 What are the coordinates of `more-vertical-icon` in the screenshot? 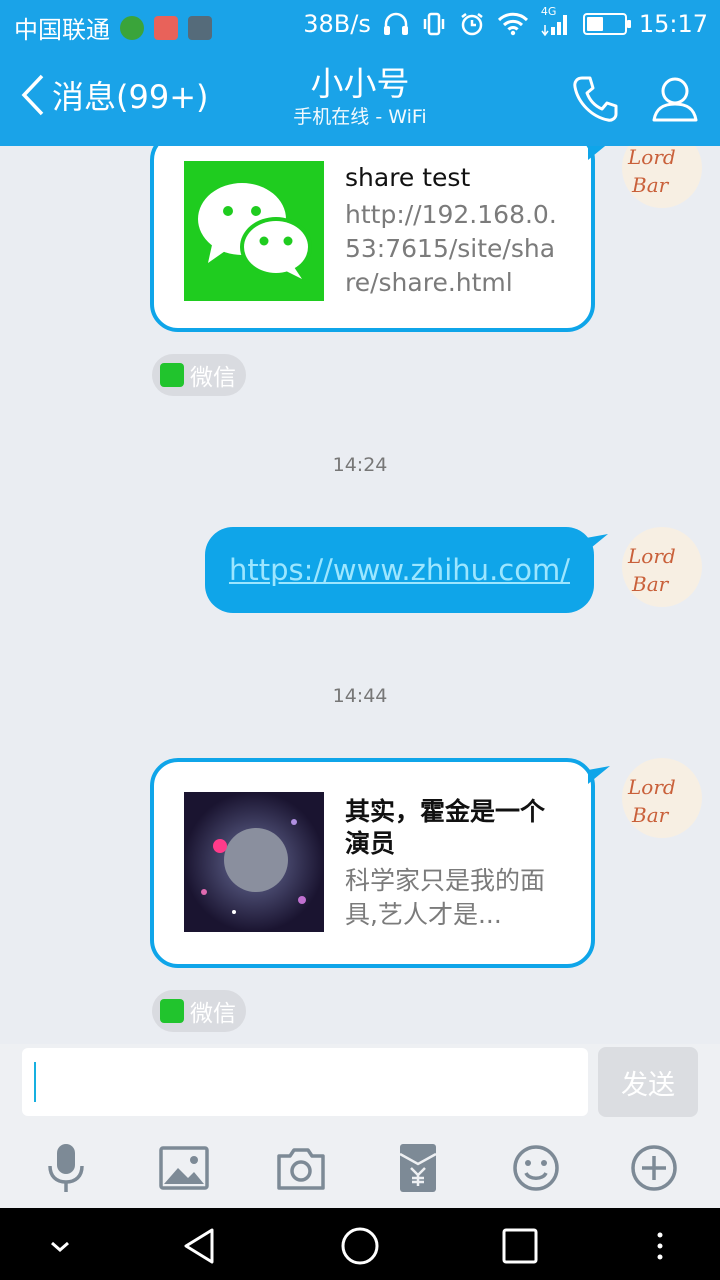 It's located at (660, 1246).